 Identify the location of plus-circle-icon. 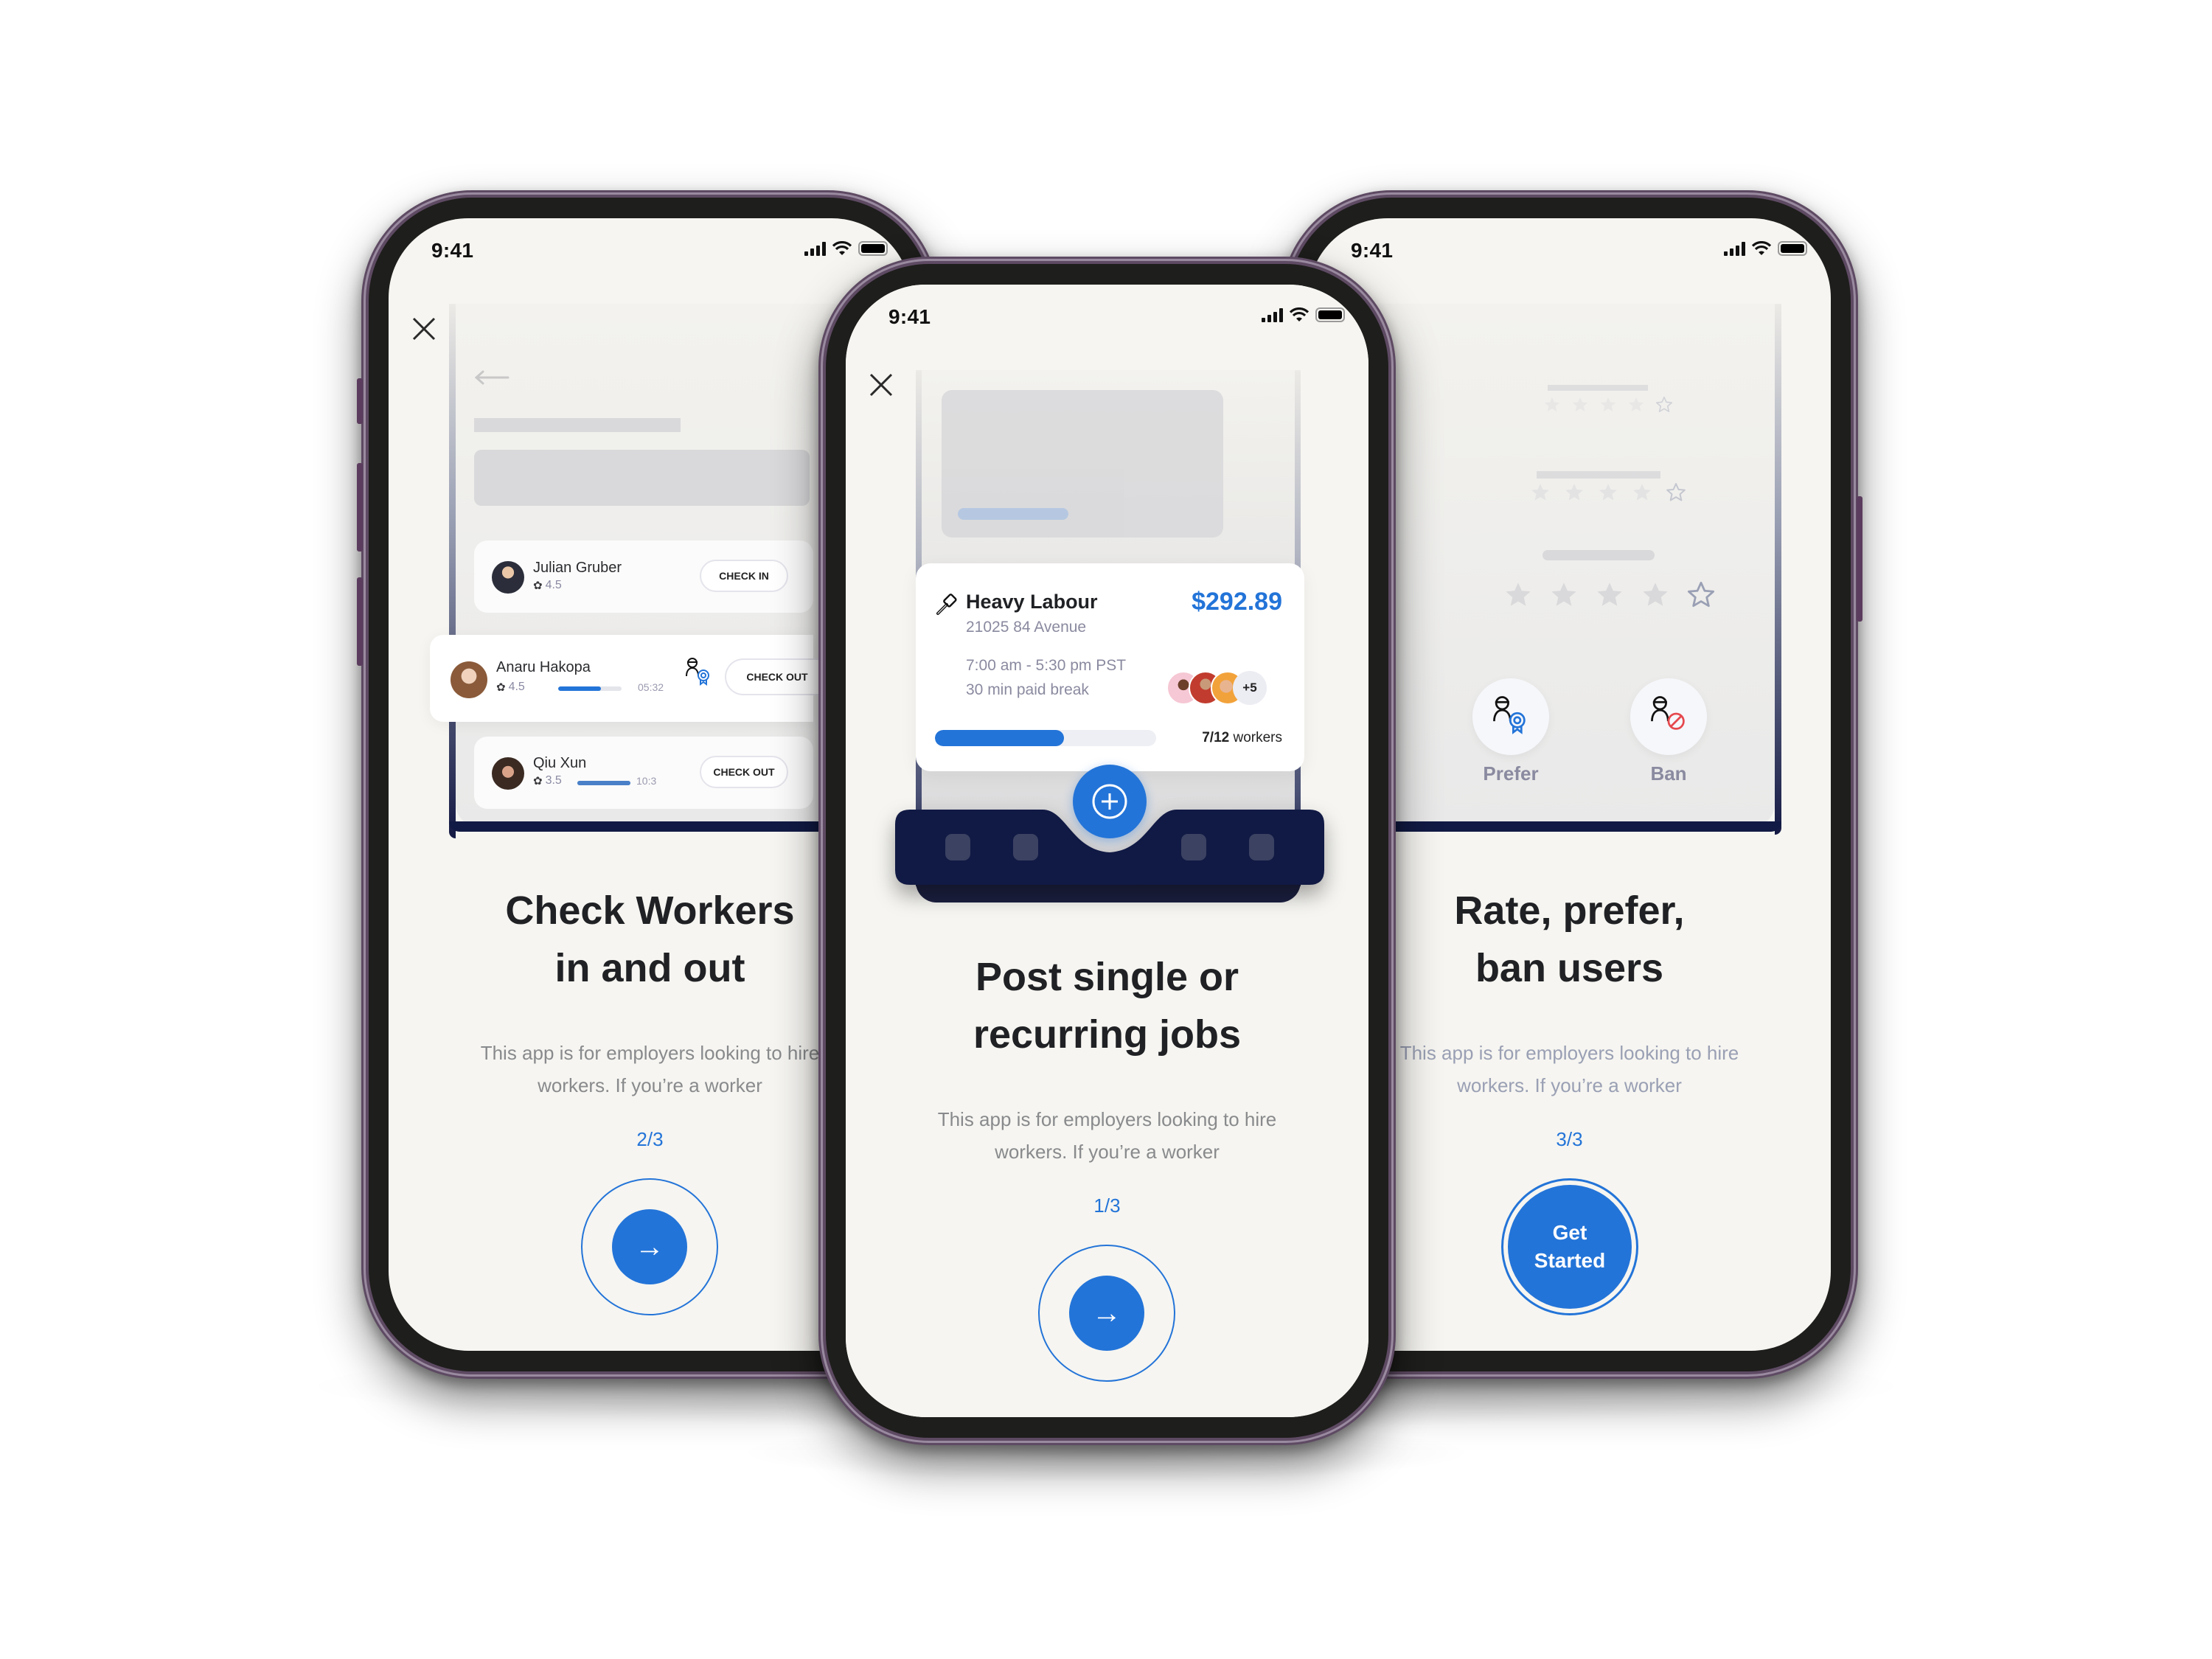
(1109, 801).